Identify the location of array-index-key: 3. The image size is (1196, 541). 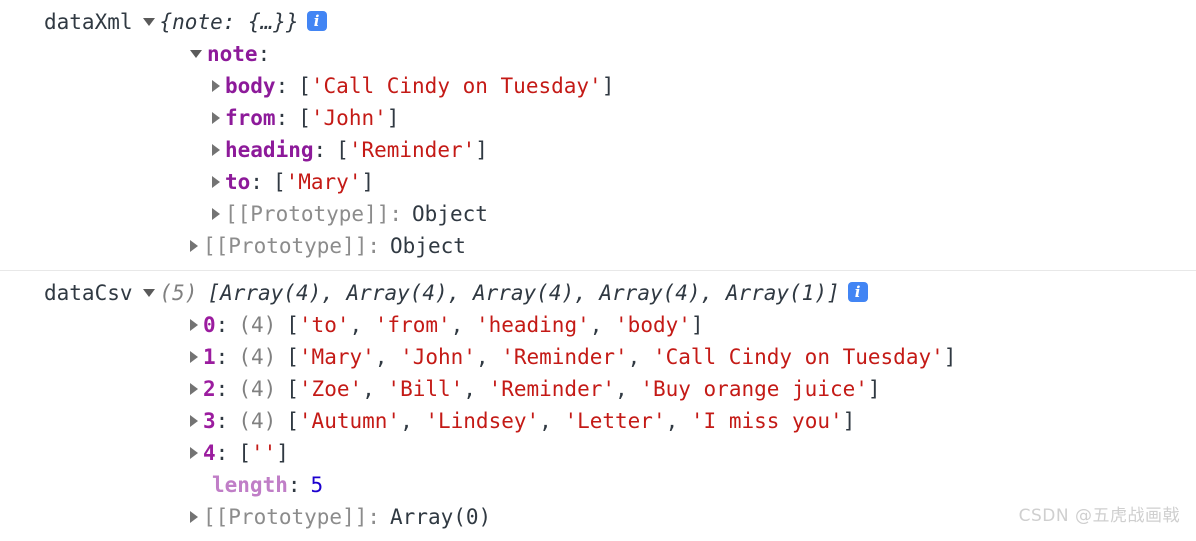
(209, 421).